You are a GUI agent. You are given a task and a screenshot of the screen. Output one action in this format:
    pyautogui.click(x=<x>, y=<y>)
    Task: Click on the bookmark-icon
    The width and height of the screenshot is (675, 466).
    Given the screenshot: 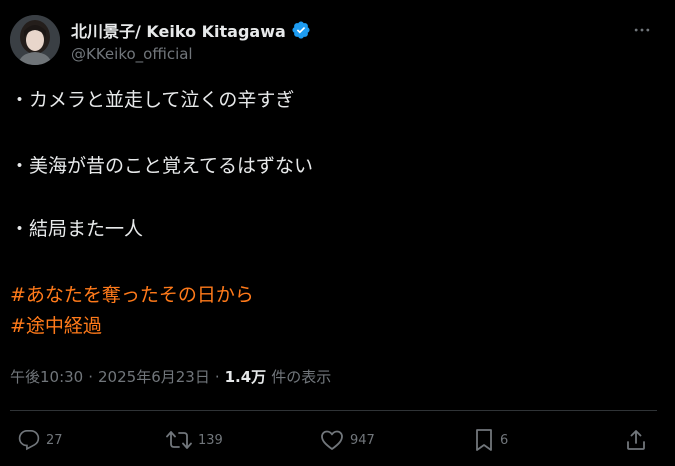 What is the action you would take?
    pyautogui.click(x=484, y=440)
    